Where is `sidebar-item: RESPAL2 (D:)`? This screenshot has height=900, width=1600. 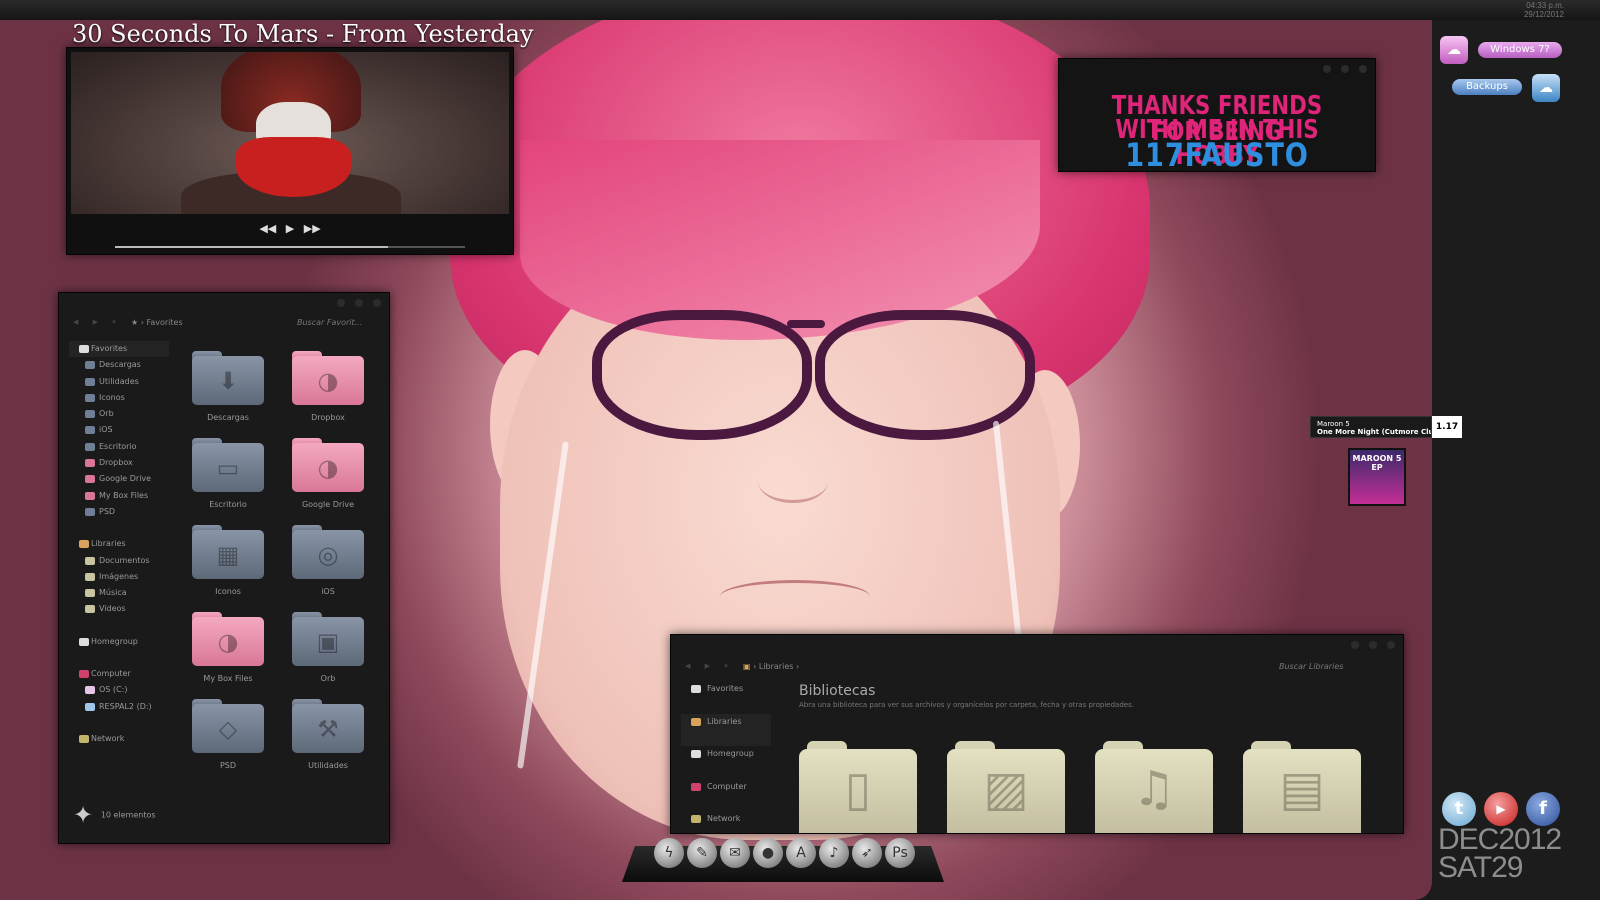
sidebar-item: RESPAL2 (D:) is located at coordinates (119, 707).